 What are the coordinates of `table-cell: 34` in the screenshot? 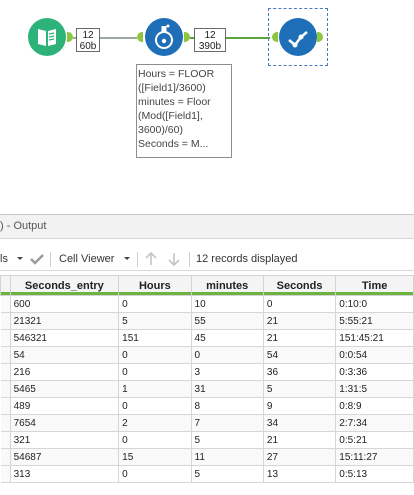 It's located at (299, 423).